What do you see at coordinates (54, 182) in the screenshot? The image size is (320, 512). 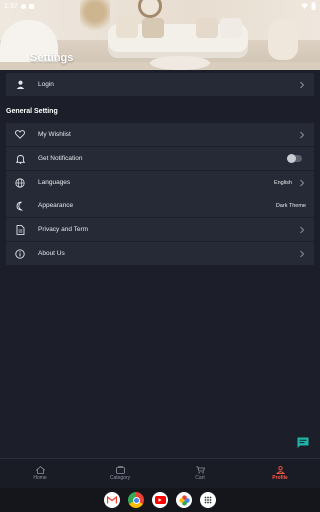 I see `languages-label: Languages` at bounding box center [54, 182].